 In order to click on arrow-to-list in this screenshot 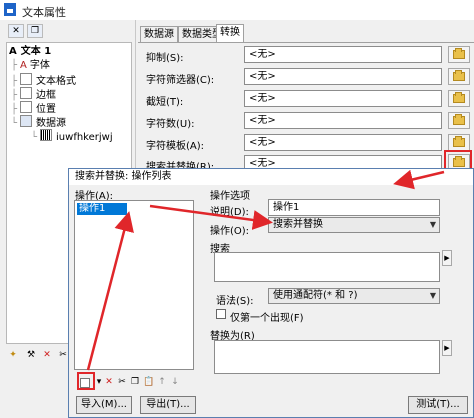, I will do `click(110, 291)`.